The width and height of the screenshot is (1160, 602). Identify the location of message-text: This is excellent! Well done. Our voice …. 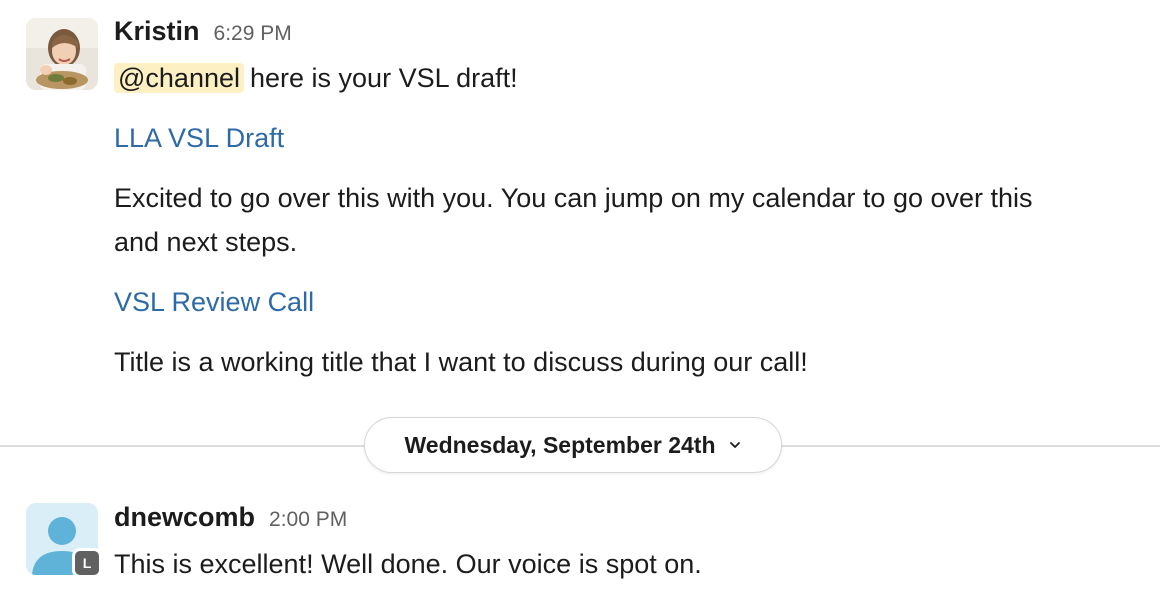
(408, 564).